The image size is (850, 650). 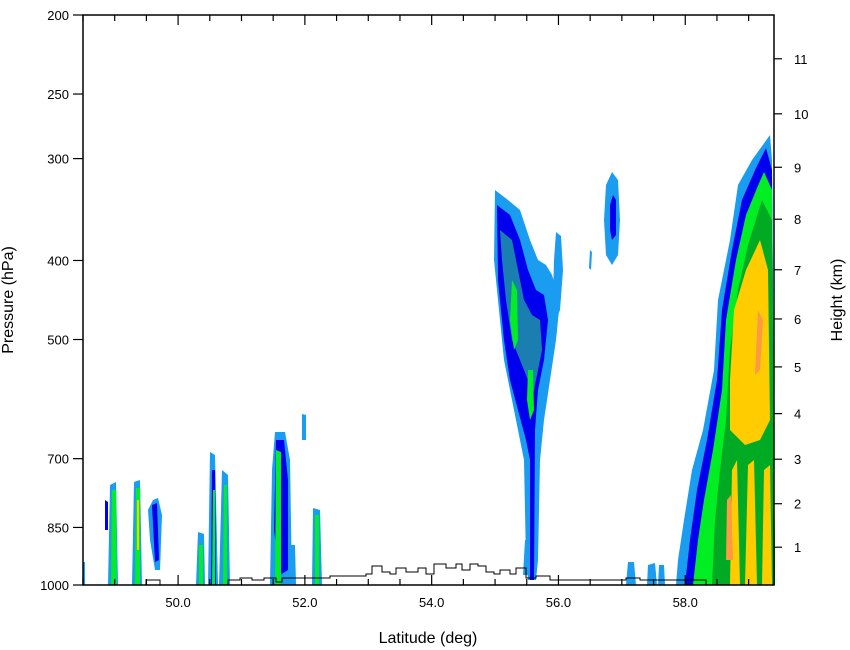 I want to click on right-axis-label: Height (km), so click(x=837, y=300).